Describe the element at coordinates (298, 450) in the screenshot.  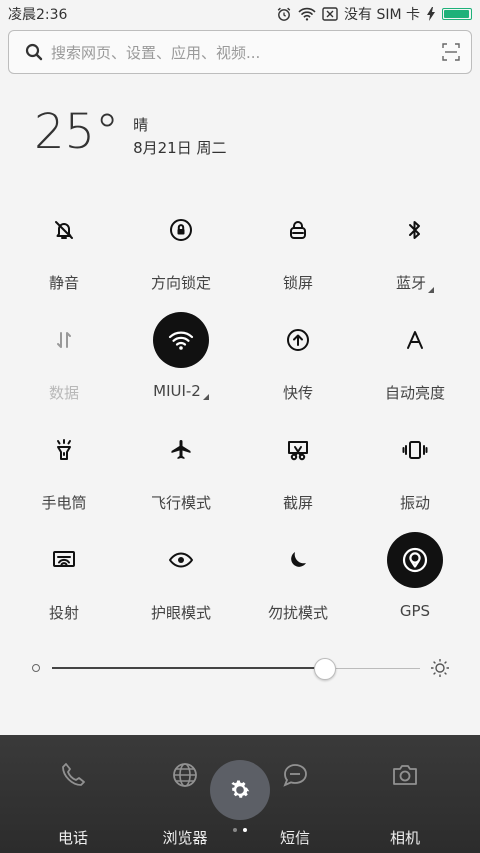
I see `screenshot-icon` at that location.